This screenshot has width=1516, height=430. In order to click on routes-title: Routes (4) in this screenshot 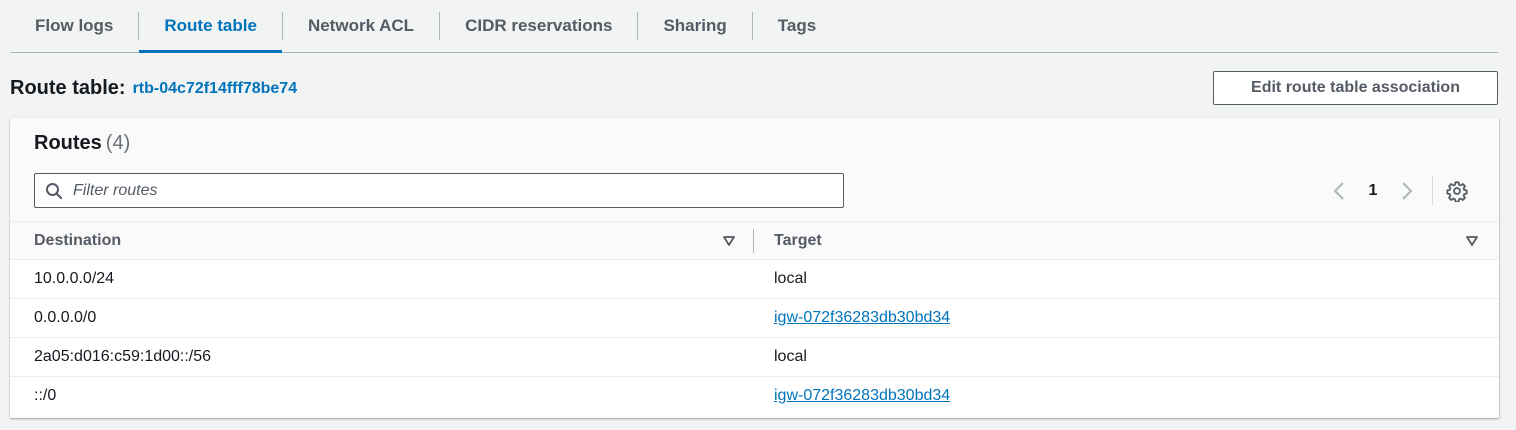, I will do `click(82, 143)`.